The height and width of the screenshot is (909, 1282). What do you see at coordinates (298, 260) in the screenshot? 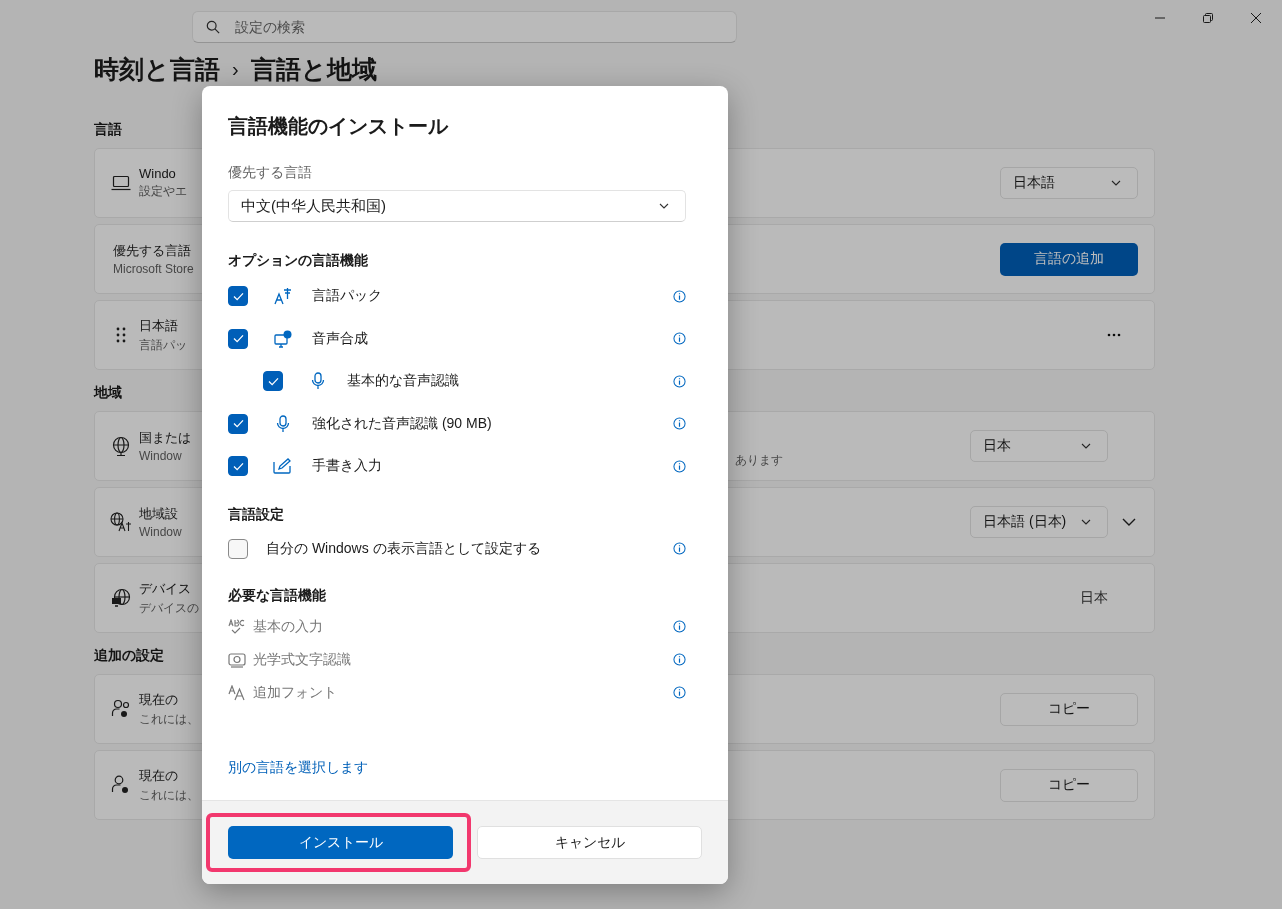
I see `section-heading: オプションの言語機能` at bounding box center [298, 260].